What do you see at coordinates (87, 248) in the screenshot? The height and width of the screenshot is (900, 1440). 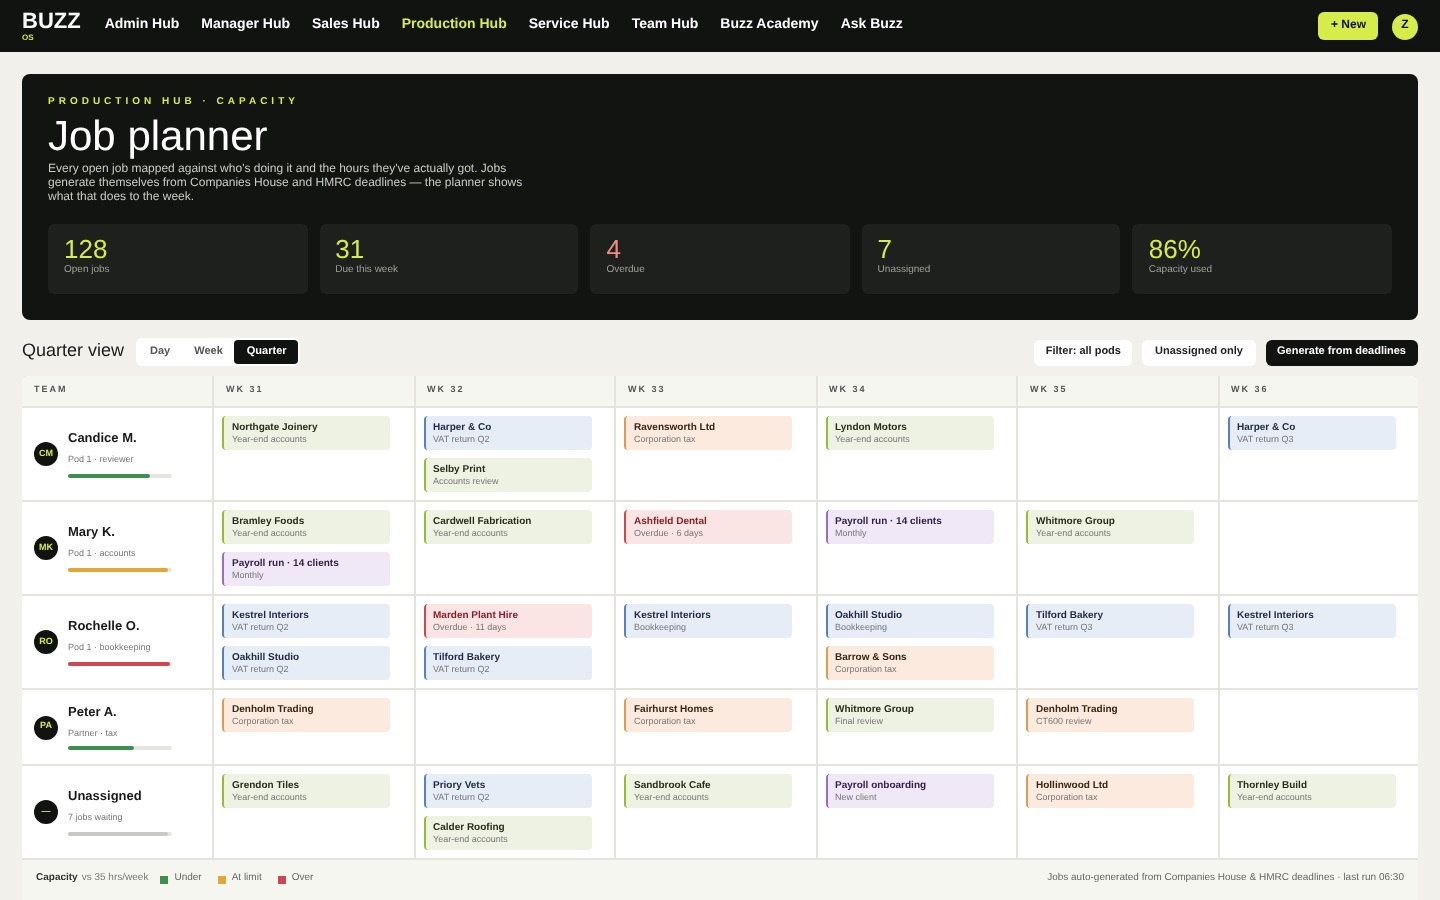 I see `stat-value: 128` at bounding box center [87, 248].